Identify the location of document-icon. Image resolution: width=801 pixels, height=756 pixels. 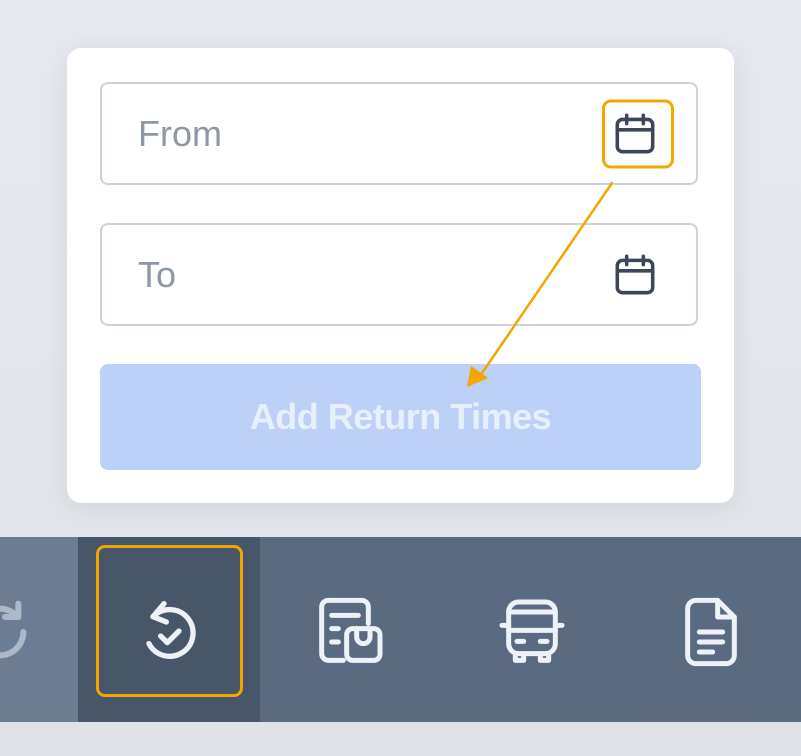
(711, 632).